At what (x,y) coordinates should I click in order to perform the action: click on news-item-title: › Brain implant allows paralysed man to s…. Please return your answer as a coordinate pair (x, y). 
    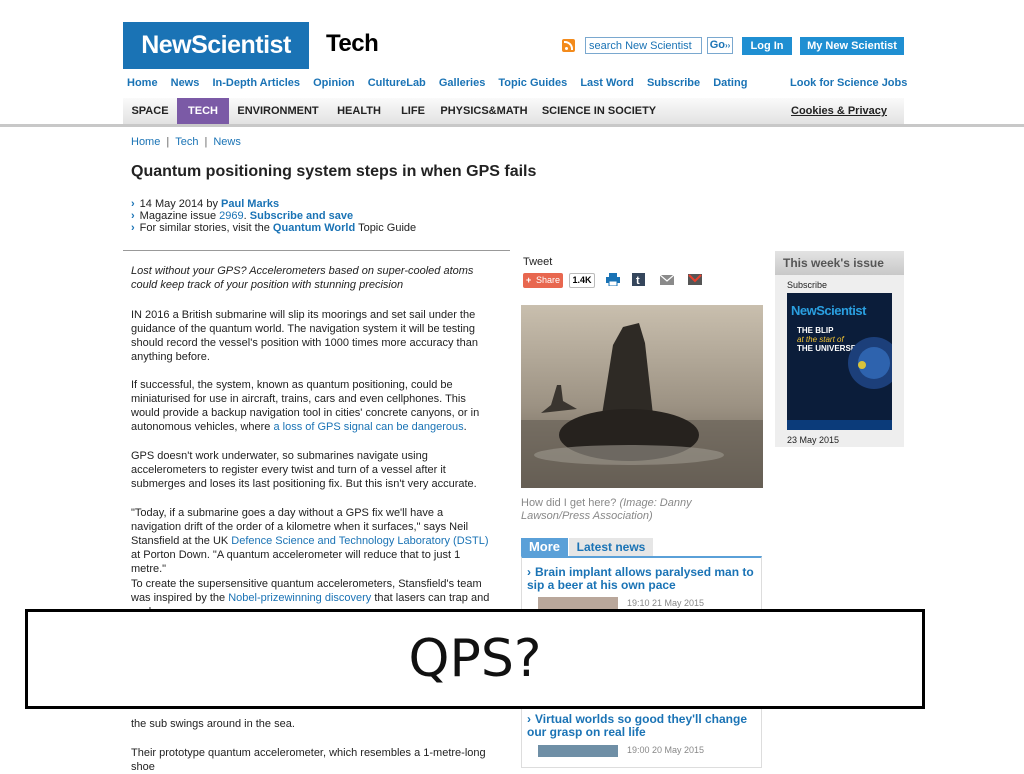
    Looking at the image, I should click on (642, 579).